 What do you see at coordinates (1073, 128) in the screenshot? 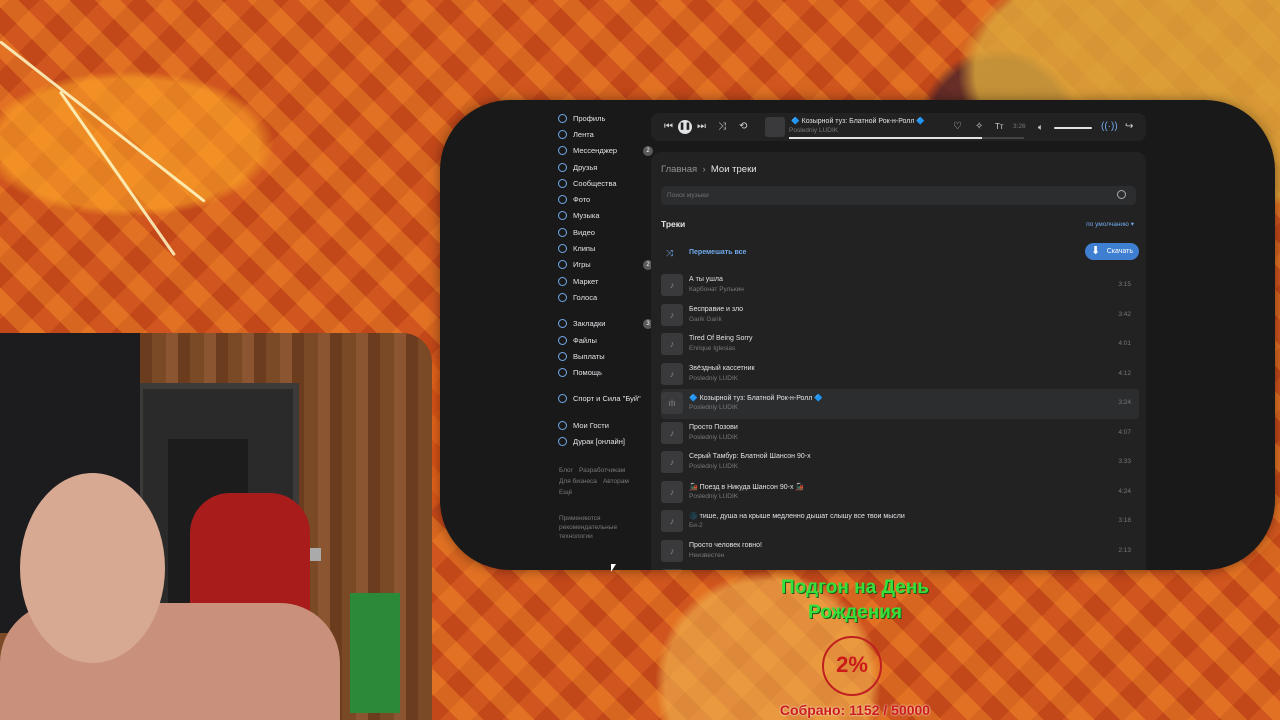
I see `volume-slider` at bounding box center [1073, 128].